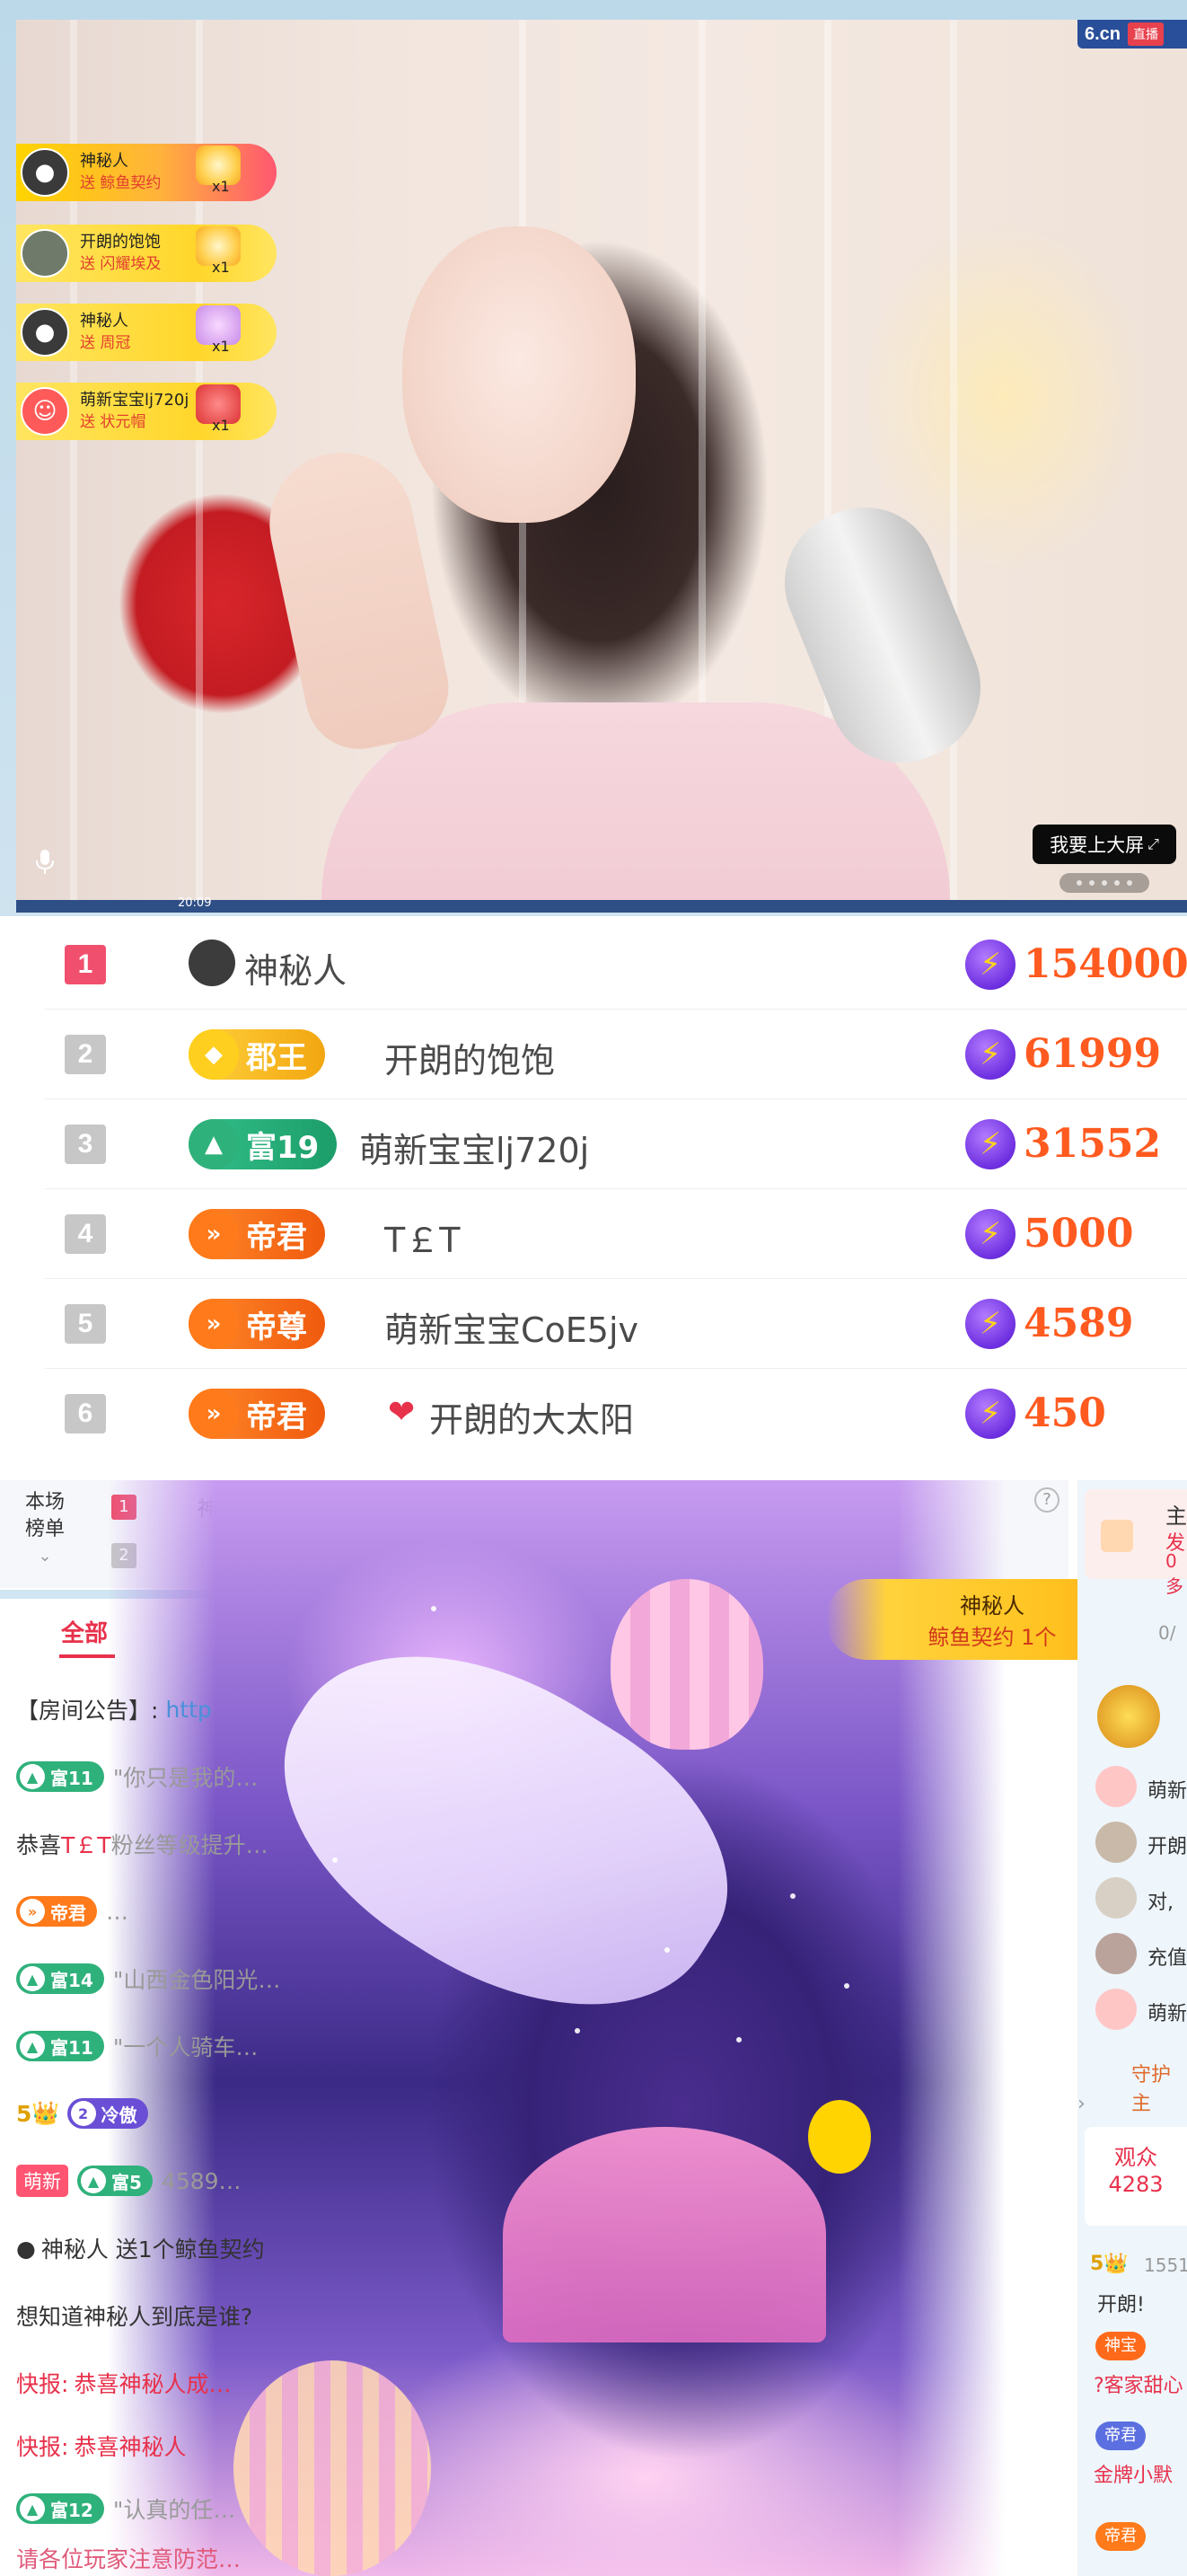 The height and width of the screenshot is (2576, 1187). I want to click on big-screen-button: 我要上大屏 ⤢, so click(1104, 844).